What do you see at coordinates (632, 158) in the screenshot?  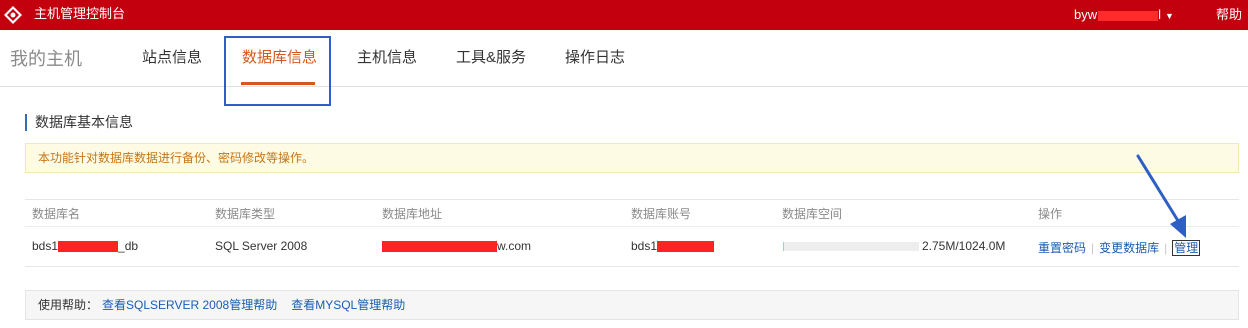 I see `notice-banner: 本功能针对数据库数据进行备份、密码修改等操作。` at bounding box center [632, 158].